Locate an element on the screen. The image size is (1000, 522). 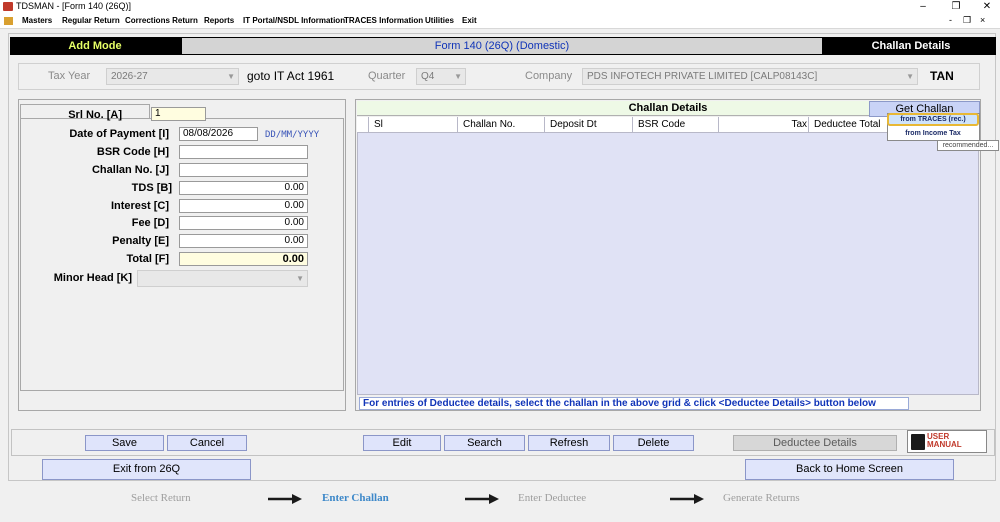
edit-button: Edit is located at coordinates (402, 443).